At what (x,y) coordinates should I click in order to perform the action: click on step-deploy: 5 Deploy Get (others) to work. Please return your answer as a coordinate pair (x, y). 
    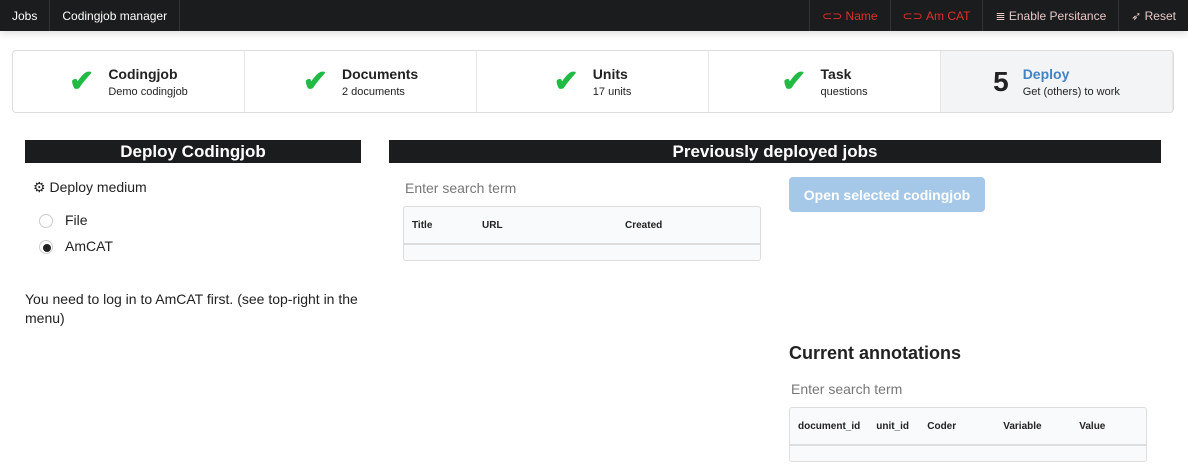
    Looking at the image, I should click on (1057, 81).